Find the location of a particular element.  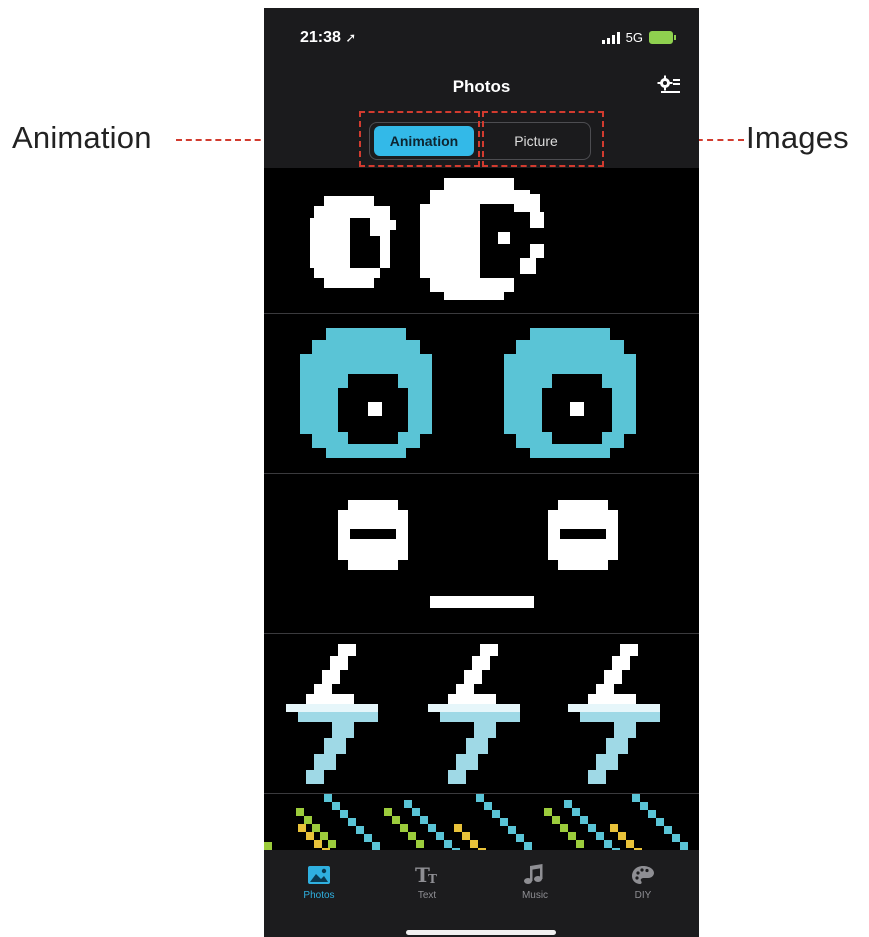

tab-diy: DIY is located at coordinates (643, 882).